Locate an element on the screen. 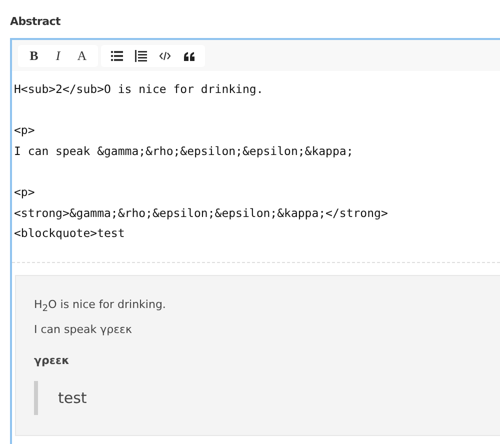 The image size is (500, 444). numbered-list-icon is located at coordinates (141, 56).